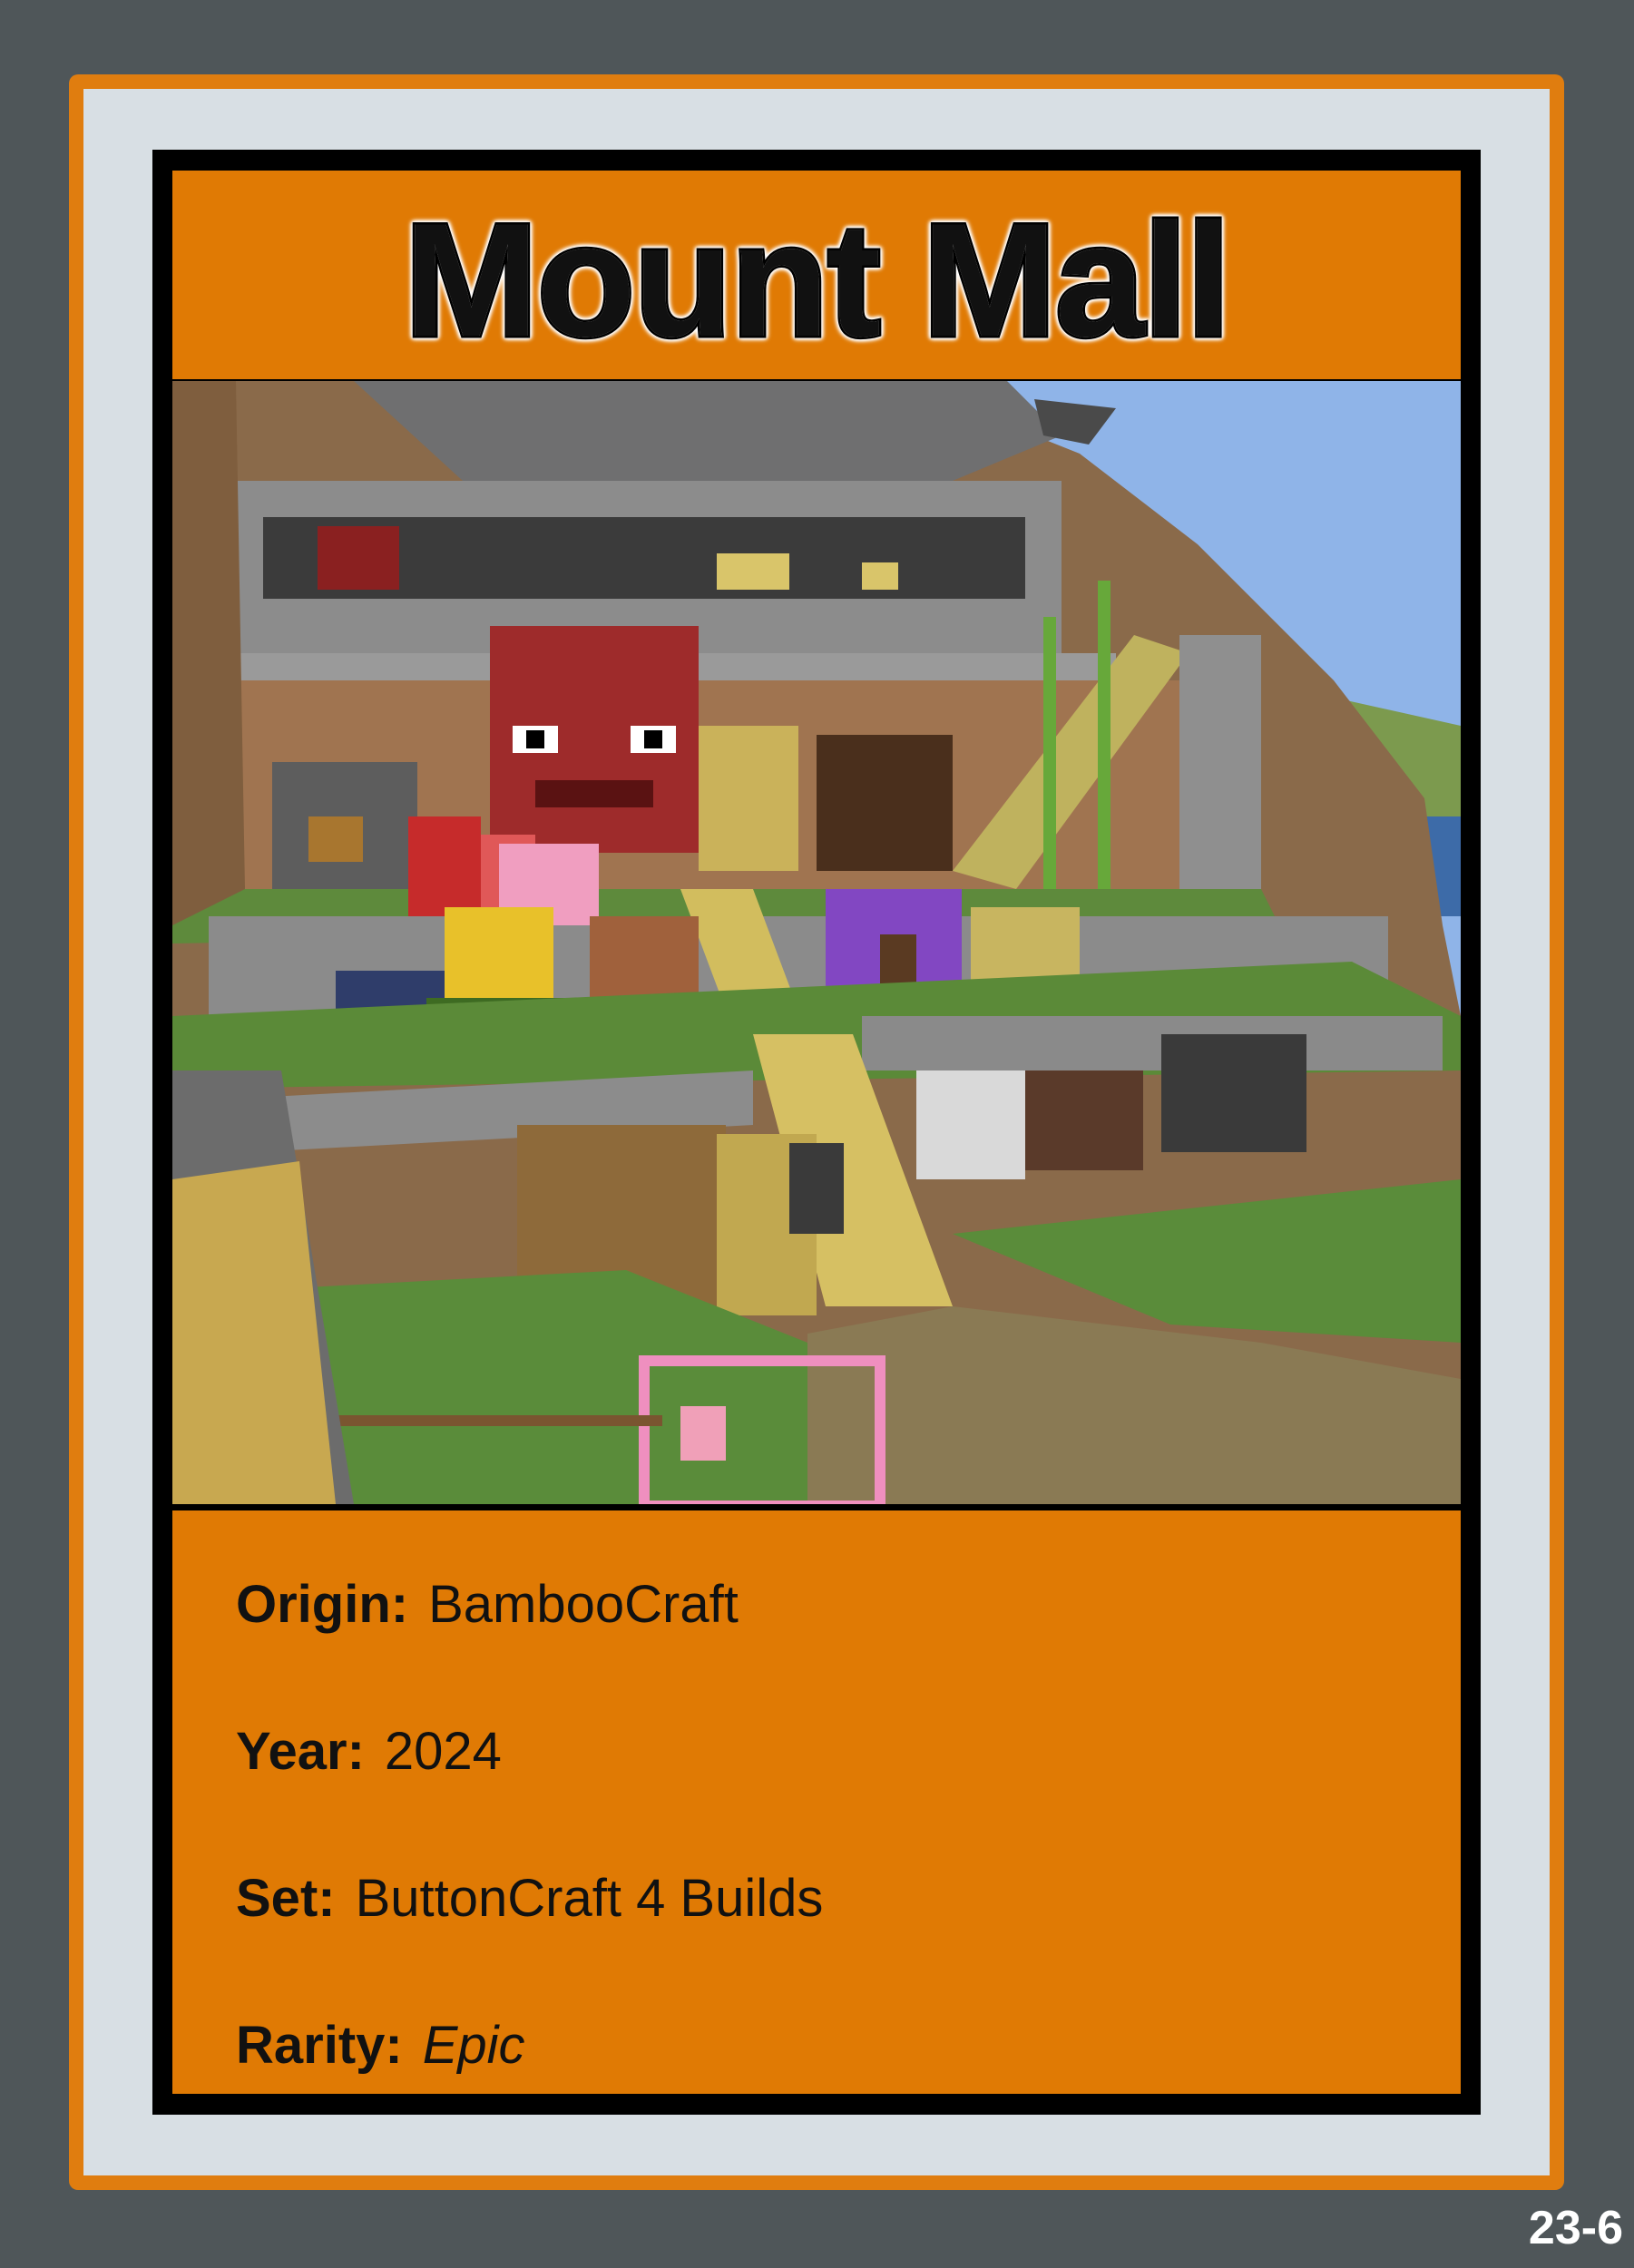  I want to click on field-rarity-value: Epic, so click(473, 2045).